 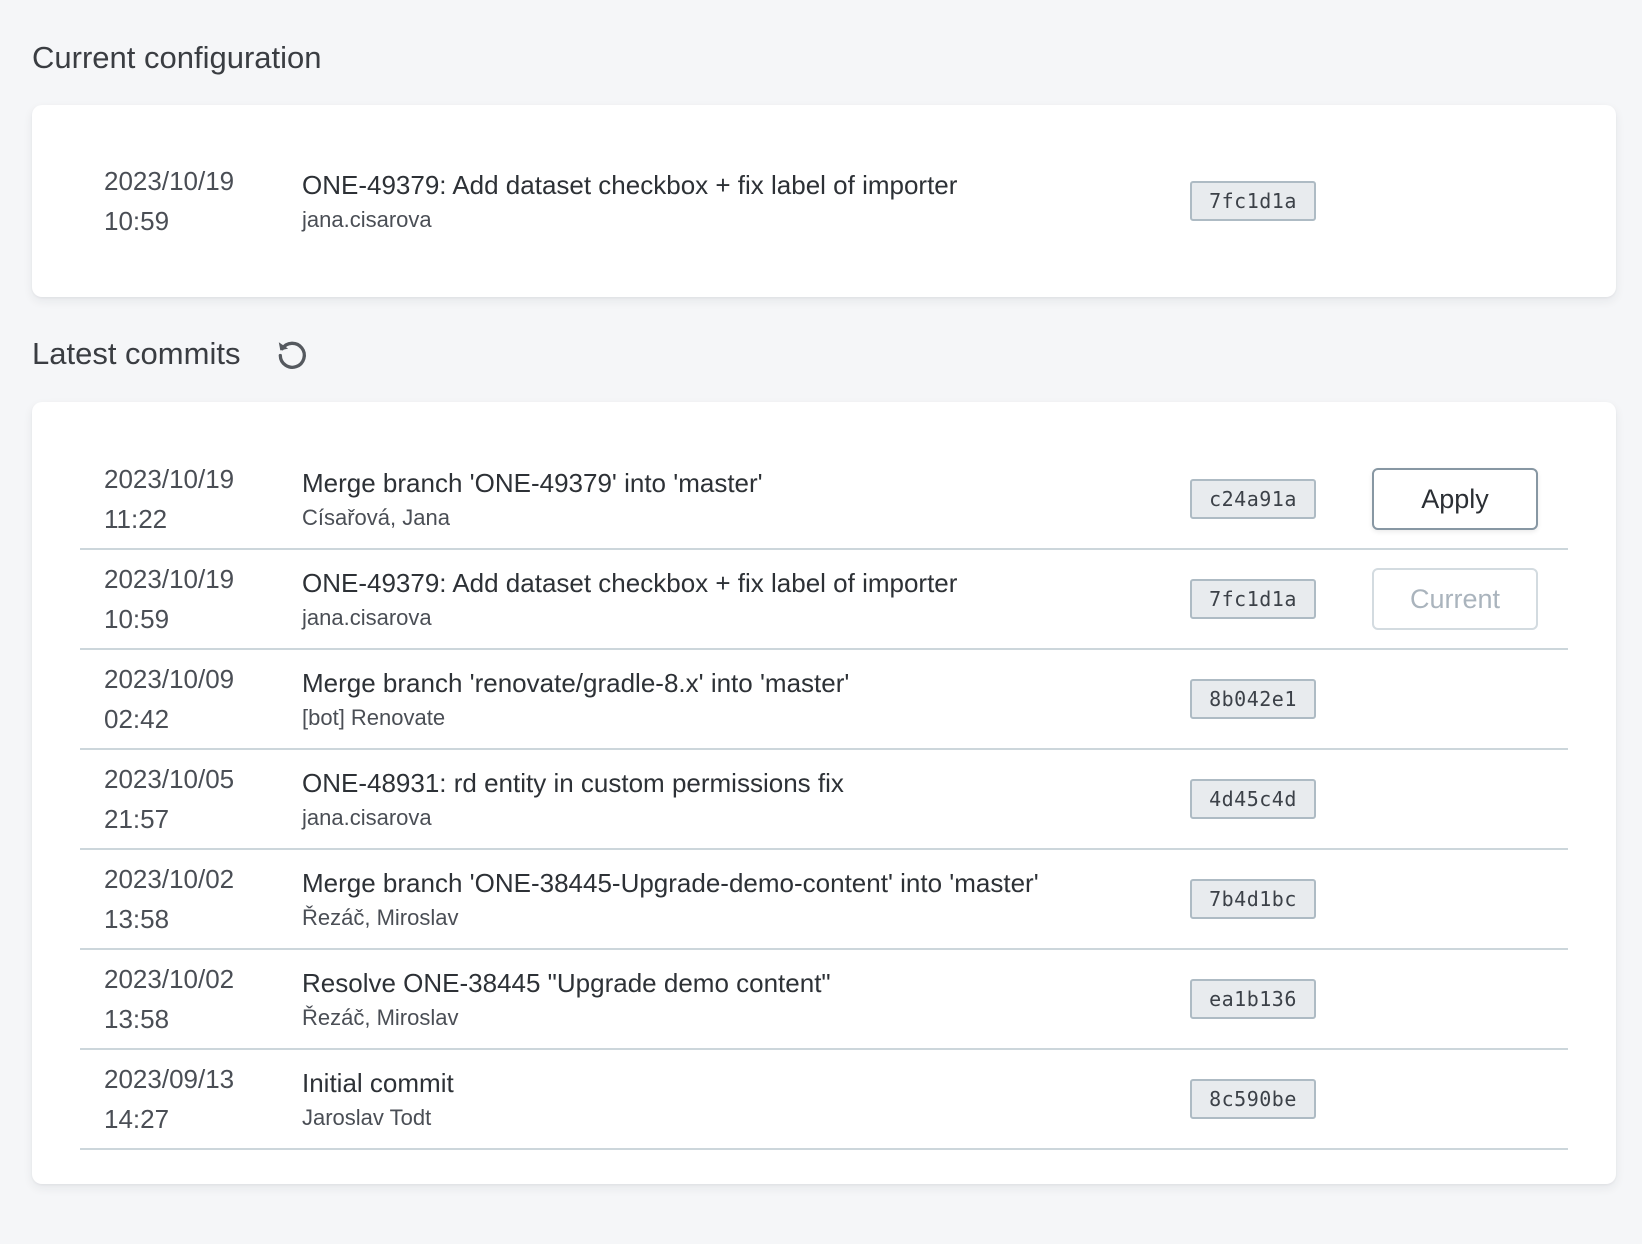 What do you see at coordinates (378, 1099) in the screenshot?
I see `commit-info: Initial commit Jaroslav Todt` at bounding box center [378, 1099].